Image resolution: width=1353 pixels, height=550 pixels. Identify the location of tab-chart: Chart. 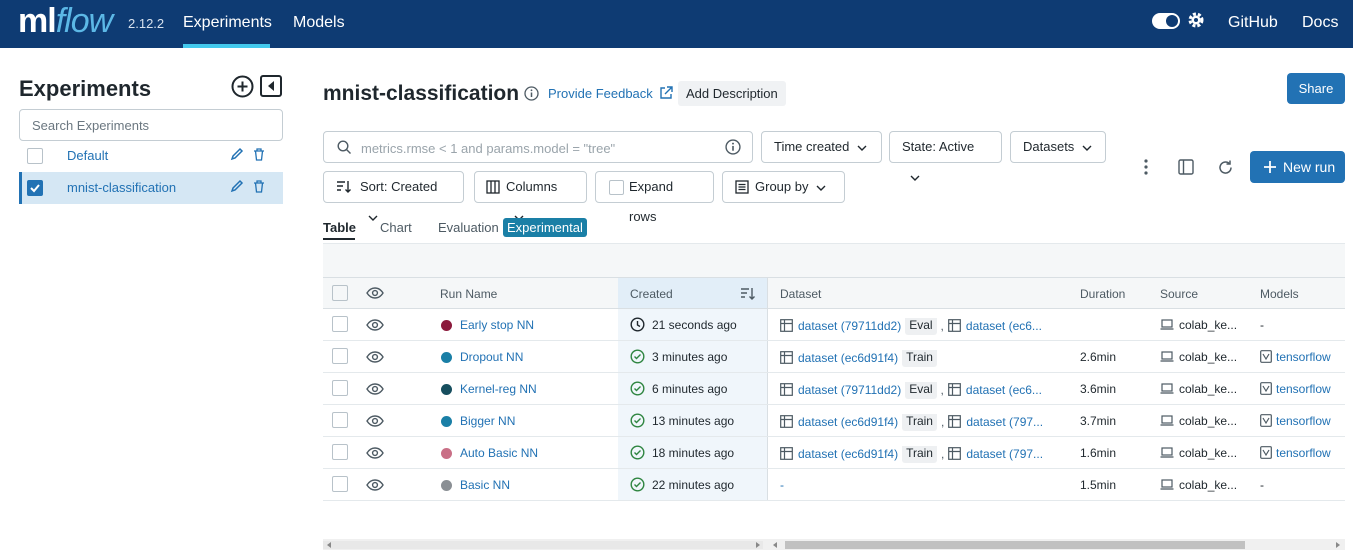
(396, 227).